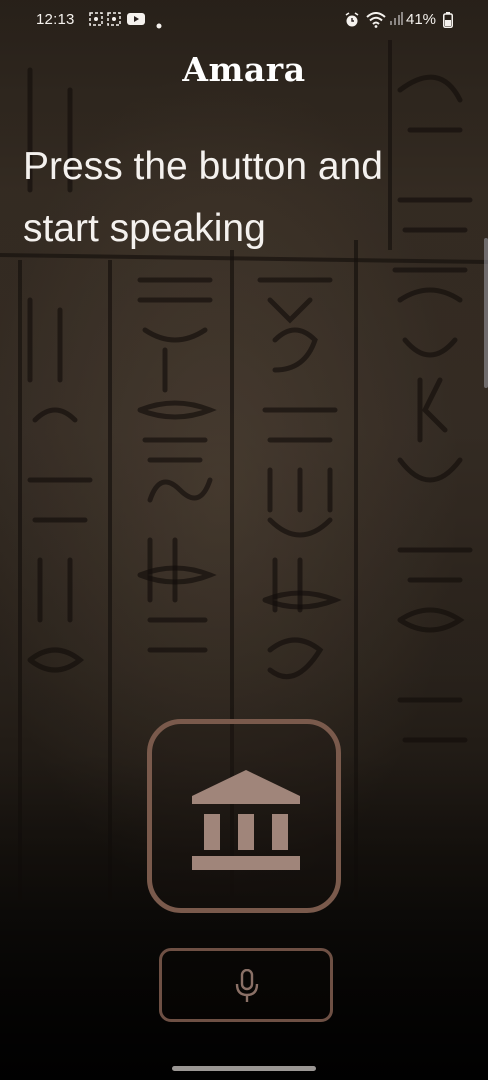 Image resolution: width=488 pixels, height=1080 pixels. Describe the element at coordinates (244, 69) in the screenshot. I see `app-title: Amara` at that location.